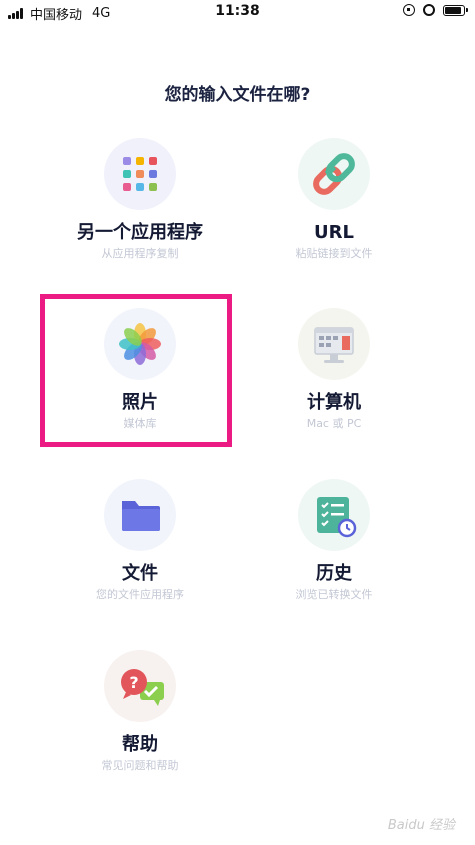  What do you see at coordinates (140, 232) in the screenshot?
I see `option-title: 另一个应用程序` at bounding box center [140, 232].